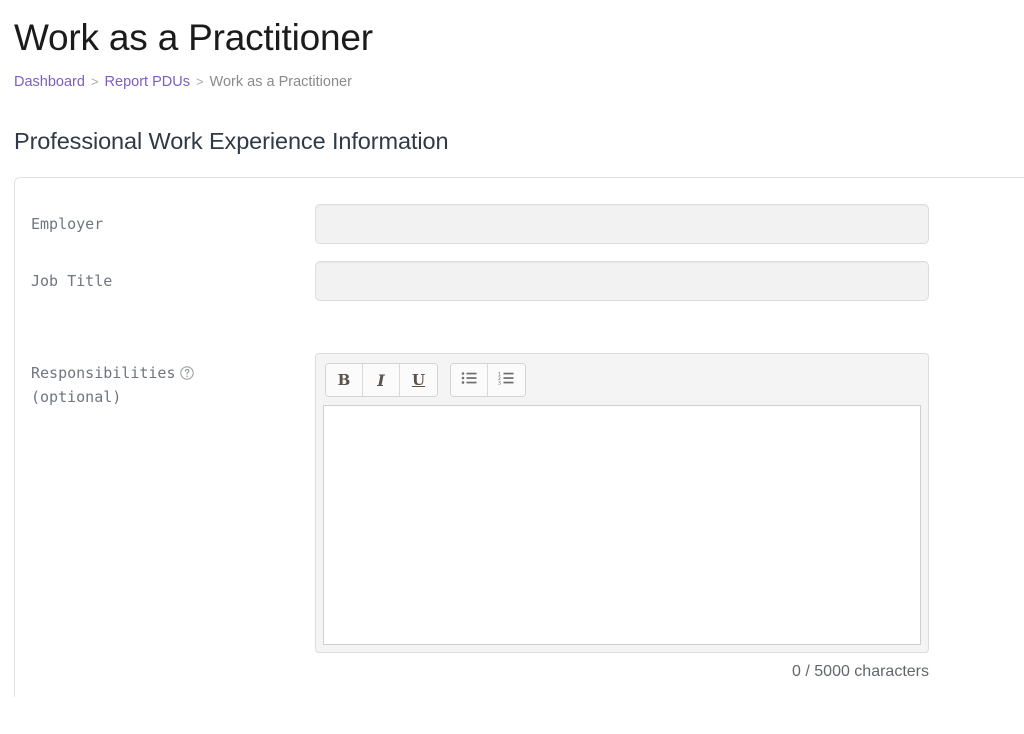 The height and width of the screenshot is (734, 1024). What do you see at coordinates (344, 380) in the screenshot?
I see `bold-button: B` at bounding box center [344, 380].